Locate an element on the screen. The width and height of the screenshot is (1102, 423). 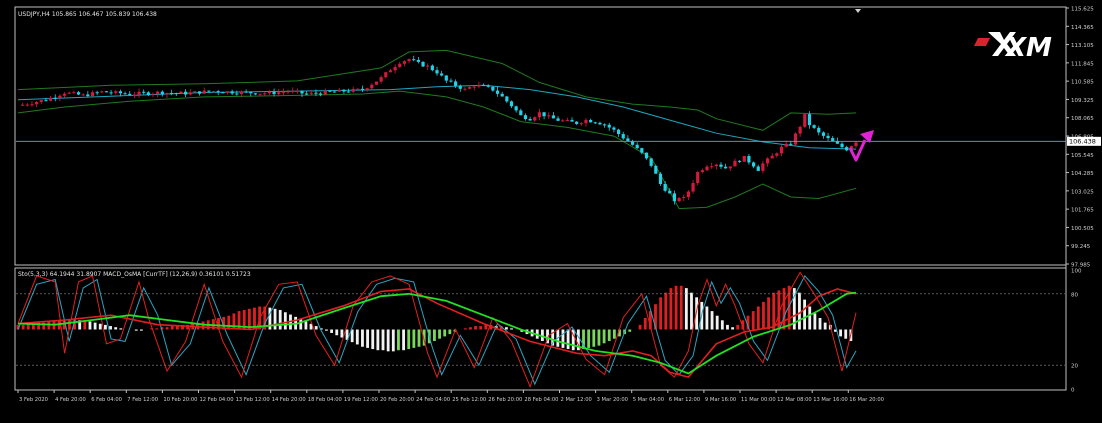
time-tick-label: 26 Feb 20:00 is located at coordinates (505, 400).